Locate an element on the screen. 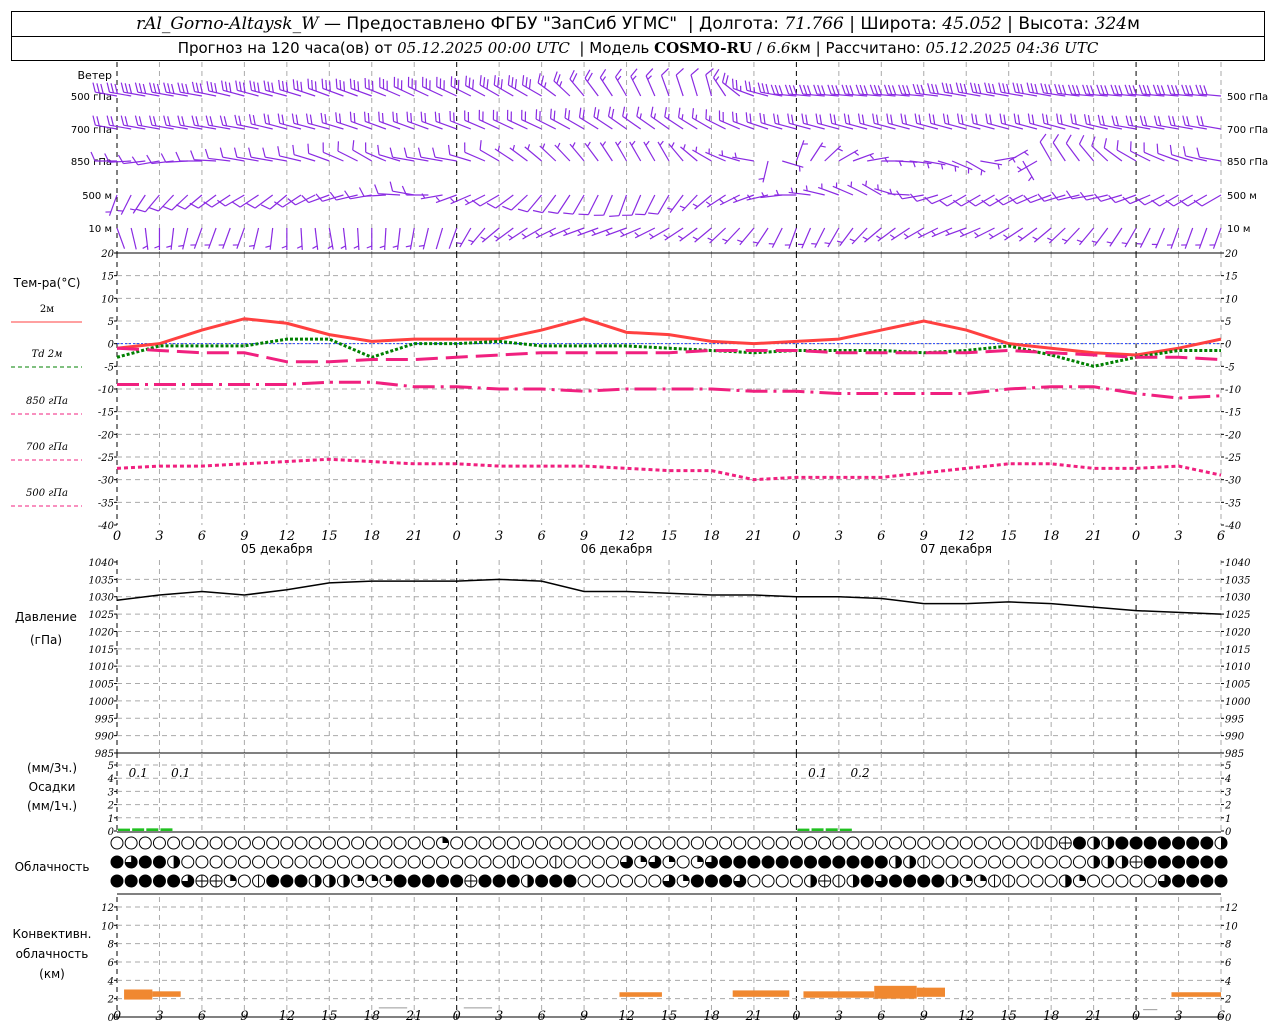 The width and height of the screenshot is (1280, 1024). y-tick-label-right: 1005 is located at coordinates (1237, 685).